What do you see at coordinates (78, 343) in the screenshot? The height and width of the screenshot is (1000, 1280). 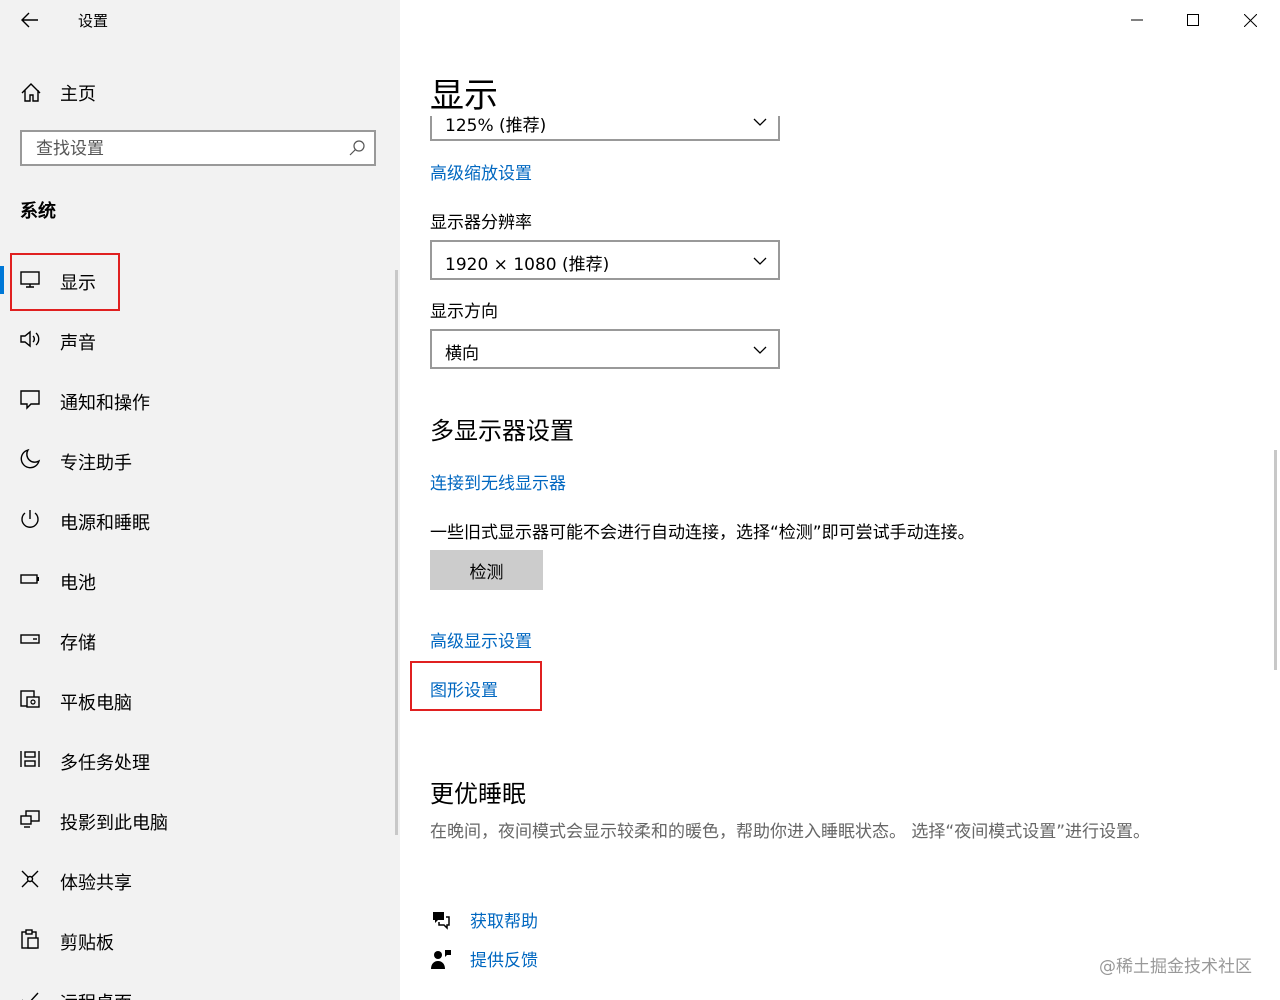 I see `sidebar-item-label: 声音` at bounding box center [78, 343].